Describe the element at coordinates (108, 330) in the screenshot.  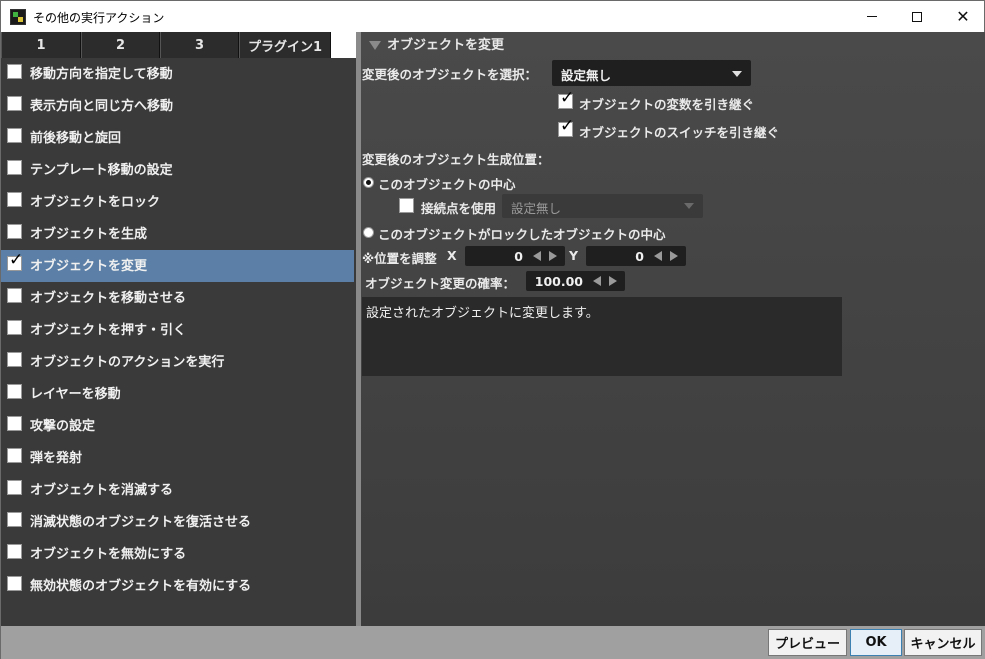
I see `action-label: オブジェクトを押す・引く` at that location.